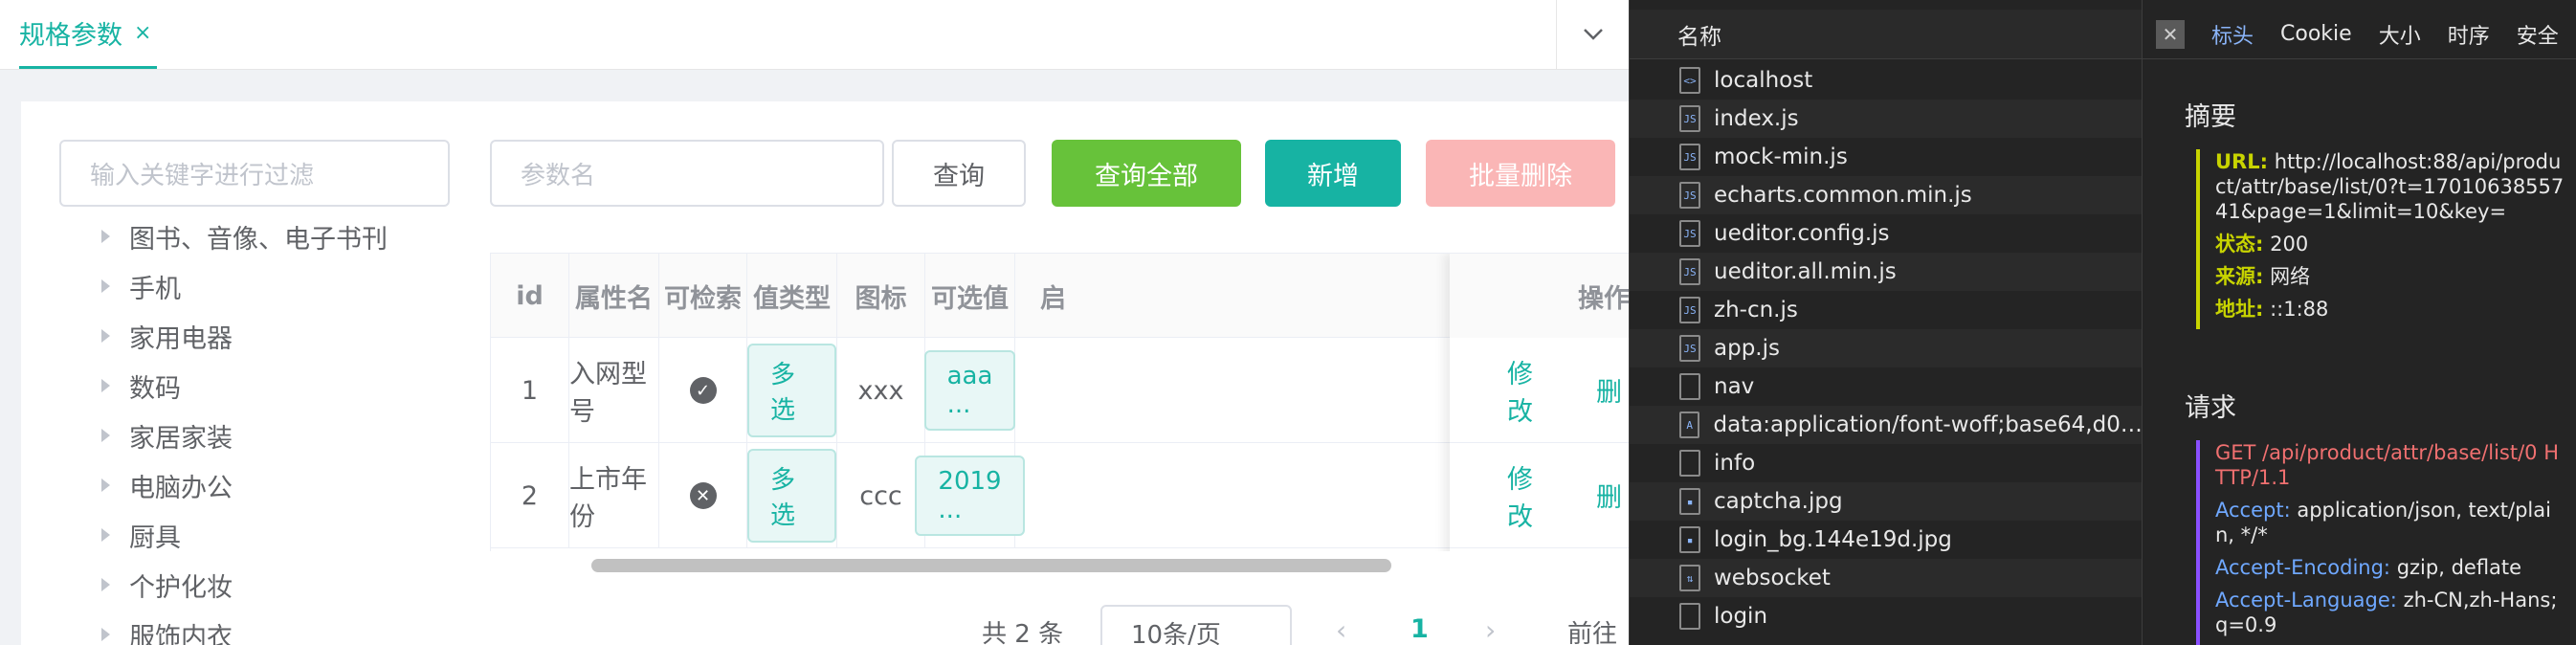 The height and width of the screenshot is (645, 2576). Describe the element at coordinates (1886, 157) in the screenshot. I see `request-row: JS mock-min.js` at that location.